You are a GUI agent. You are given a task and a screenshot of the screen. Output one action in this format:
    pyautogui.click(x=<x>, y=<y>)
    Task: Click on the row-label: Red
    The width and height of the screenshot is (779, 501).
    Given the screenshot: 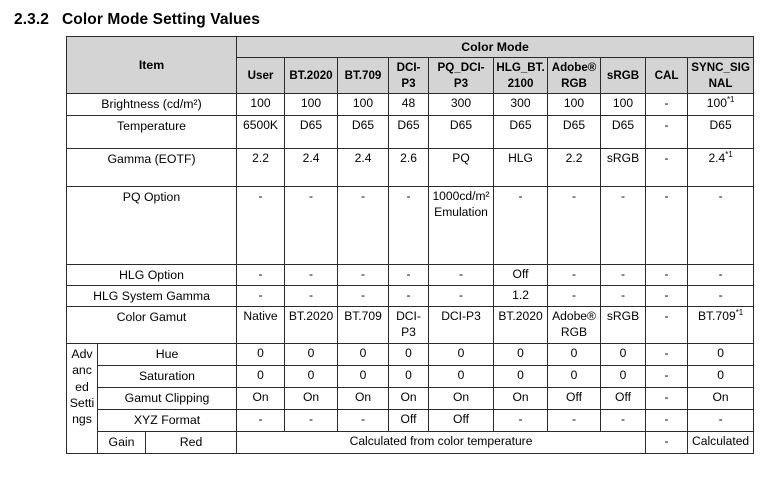 What is the action you would take?
    pyautogui.click(x=191, y=443)
    